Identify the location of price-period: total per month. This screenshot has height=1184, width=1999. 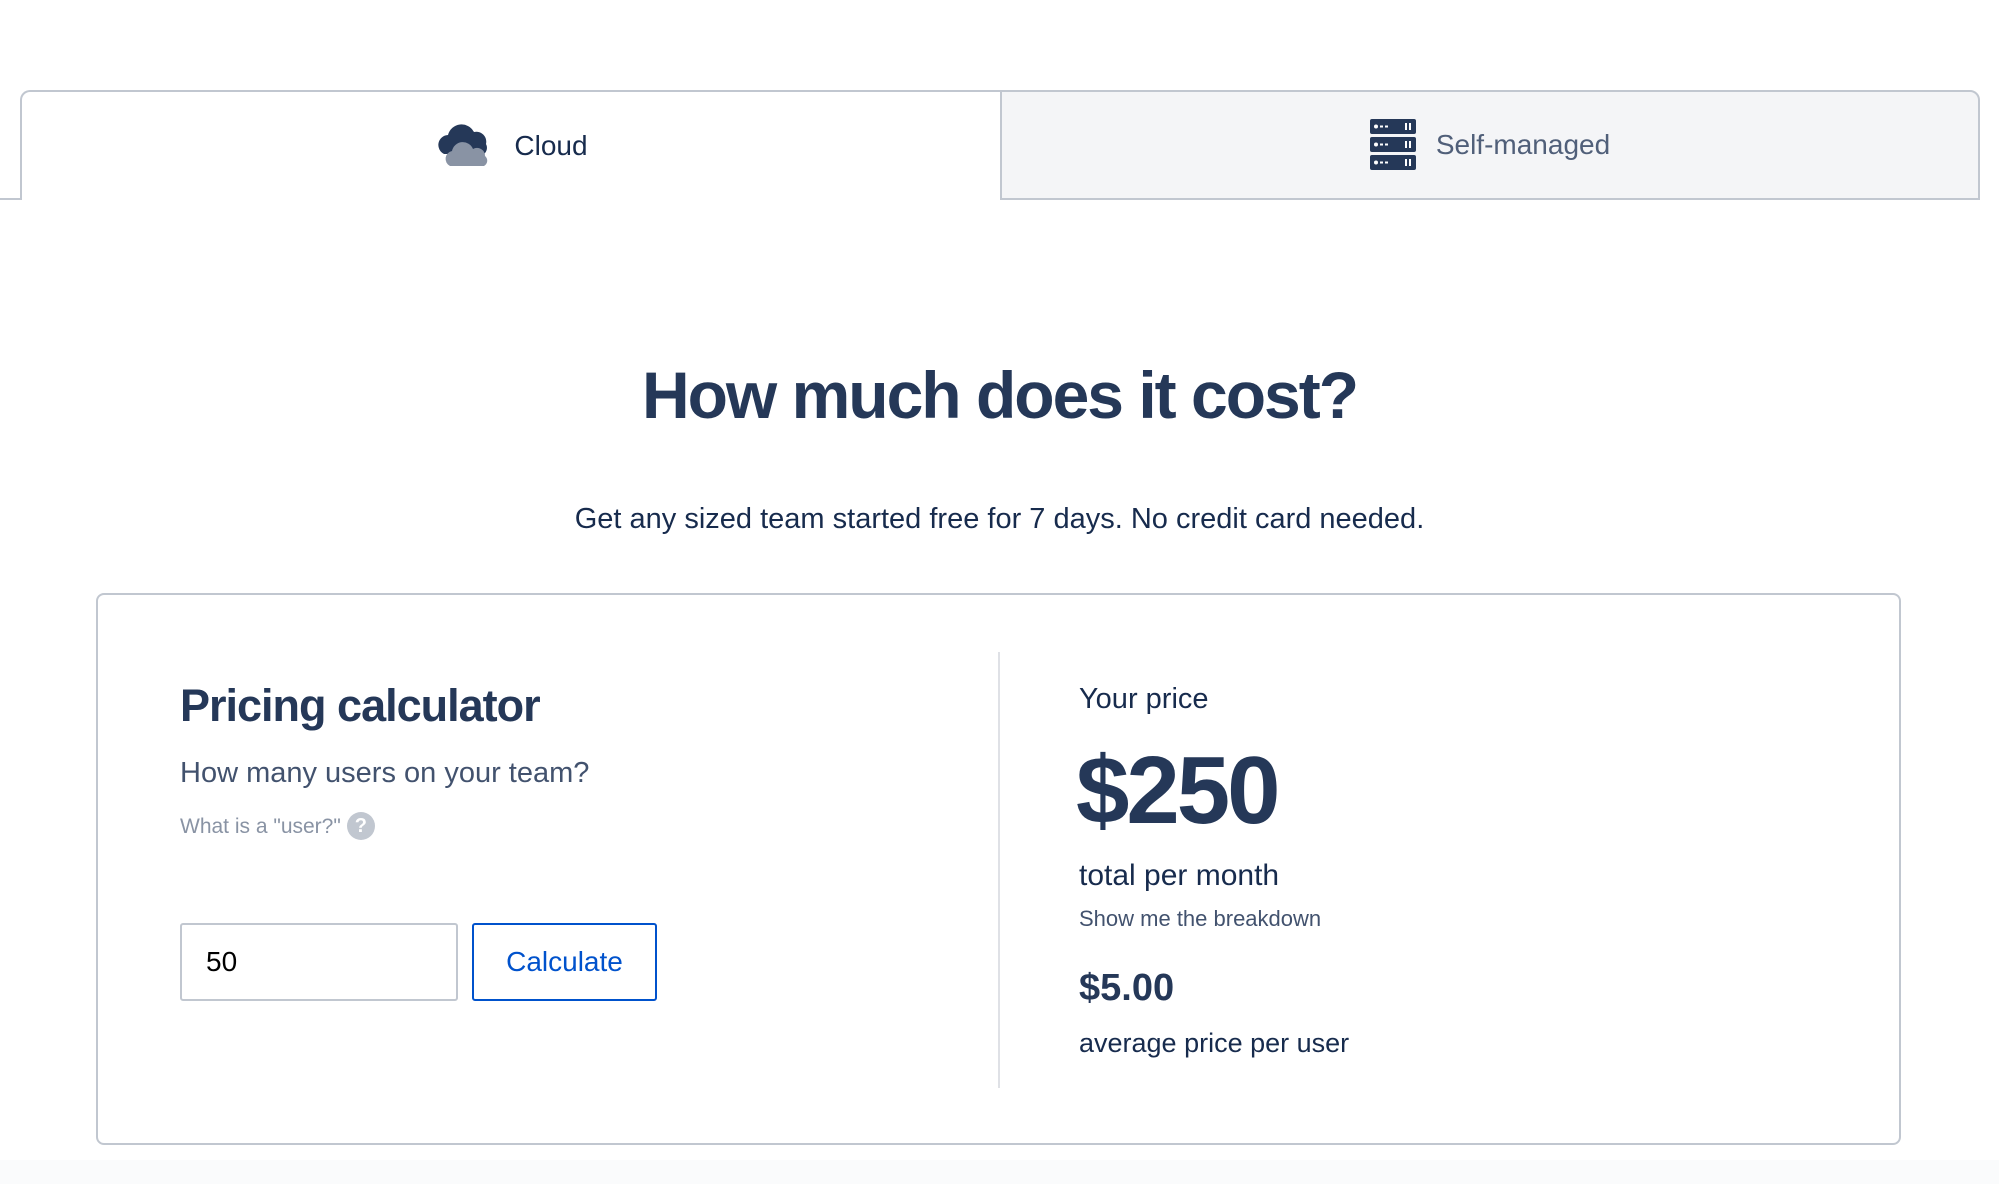
(1179, 875).